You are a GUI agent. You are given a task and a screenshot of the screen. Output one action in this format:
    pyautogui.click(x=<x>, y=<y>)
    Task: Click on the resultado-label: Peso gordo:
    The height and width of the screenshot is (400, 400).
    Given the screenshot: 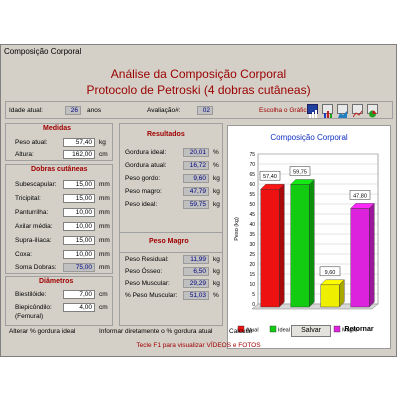 What is the action you would take?
    pyautogui.click(x=143, y=178)
    